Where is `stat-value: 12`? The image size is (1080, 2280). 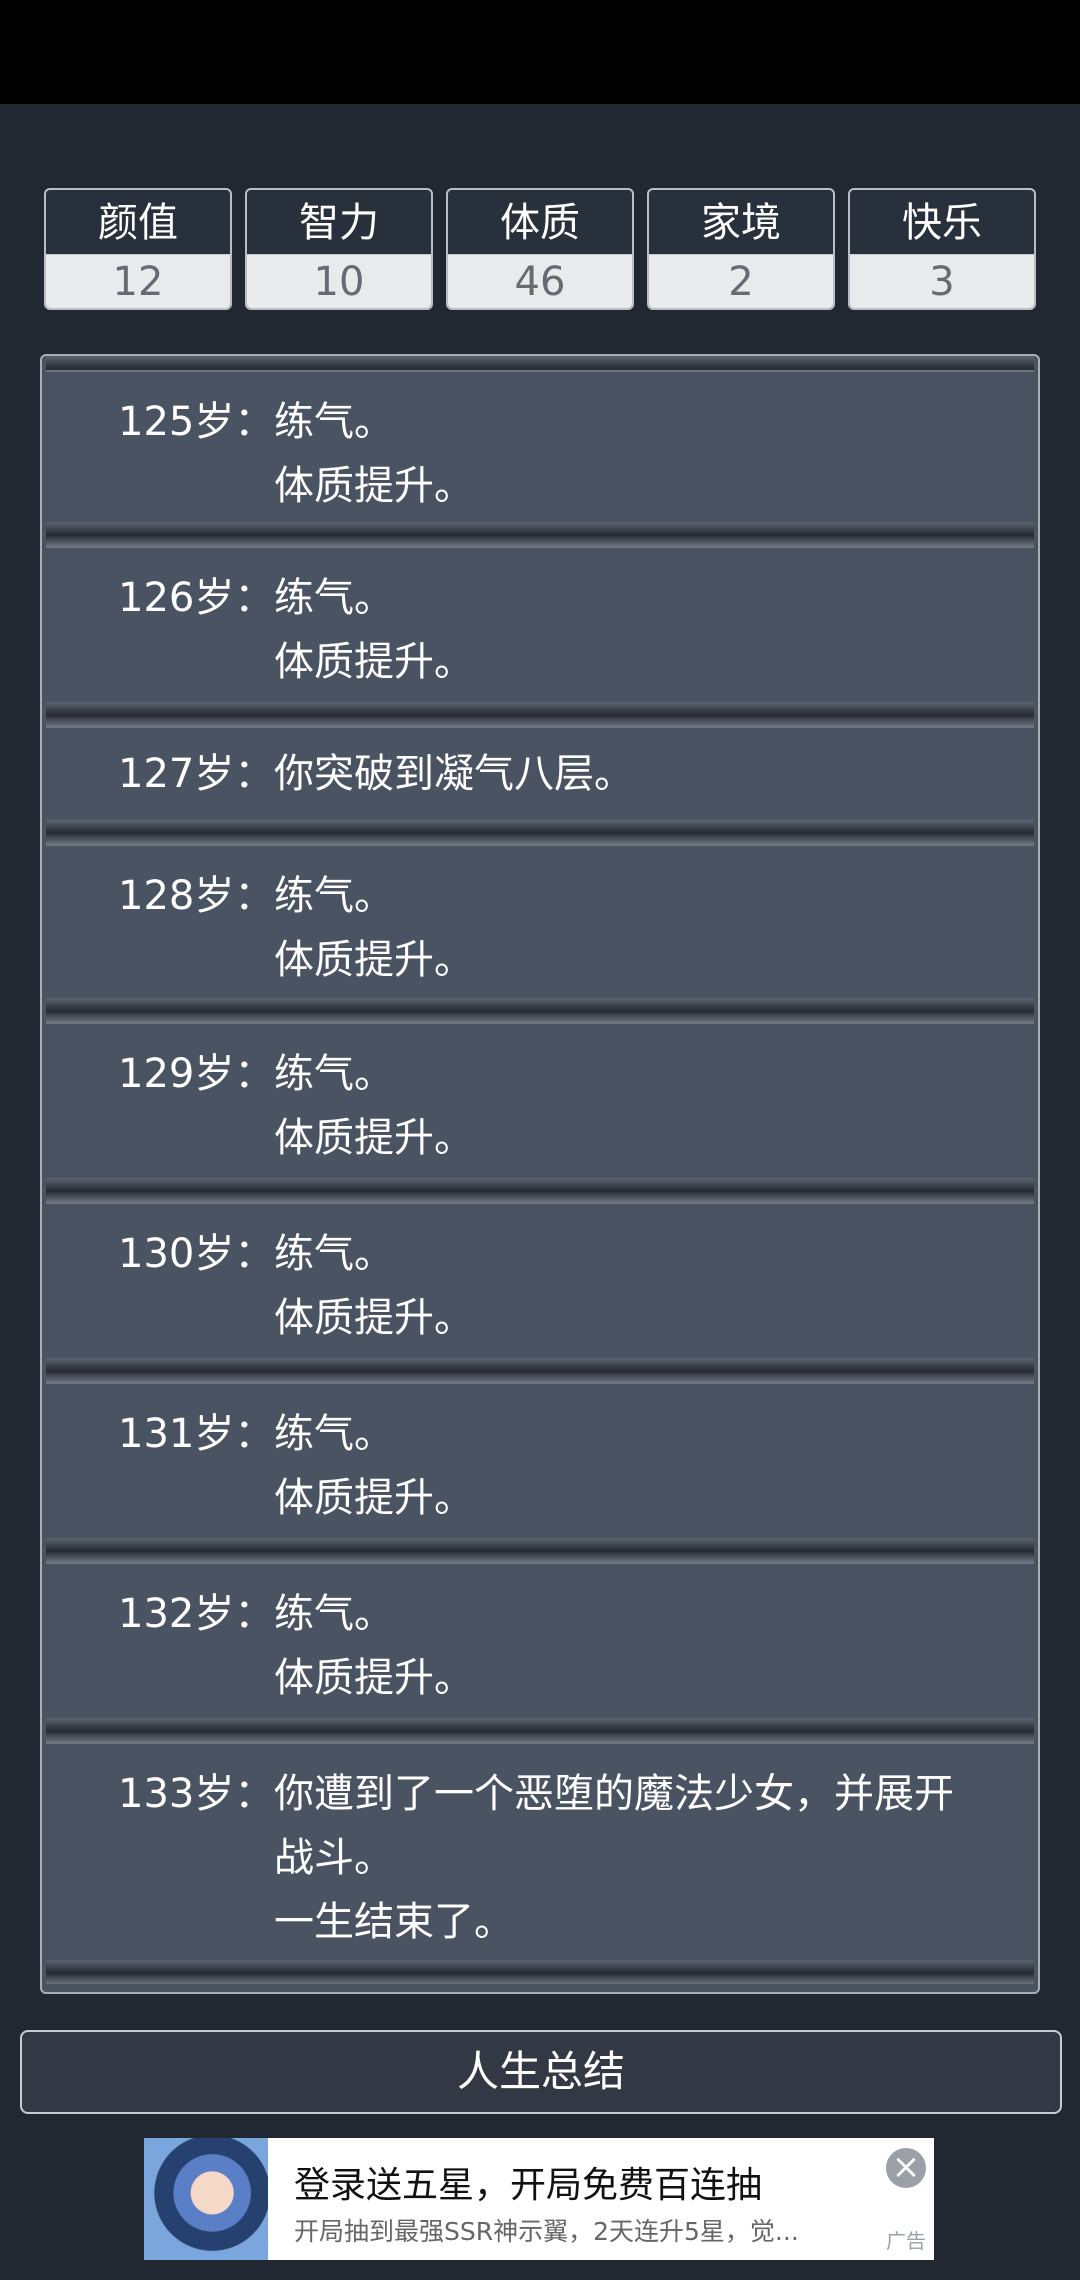 stat-value: 12 is located at coordinates (138, 281).